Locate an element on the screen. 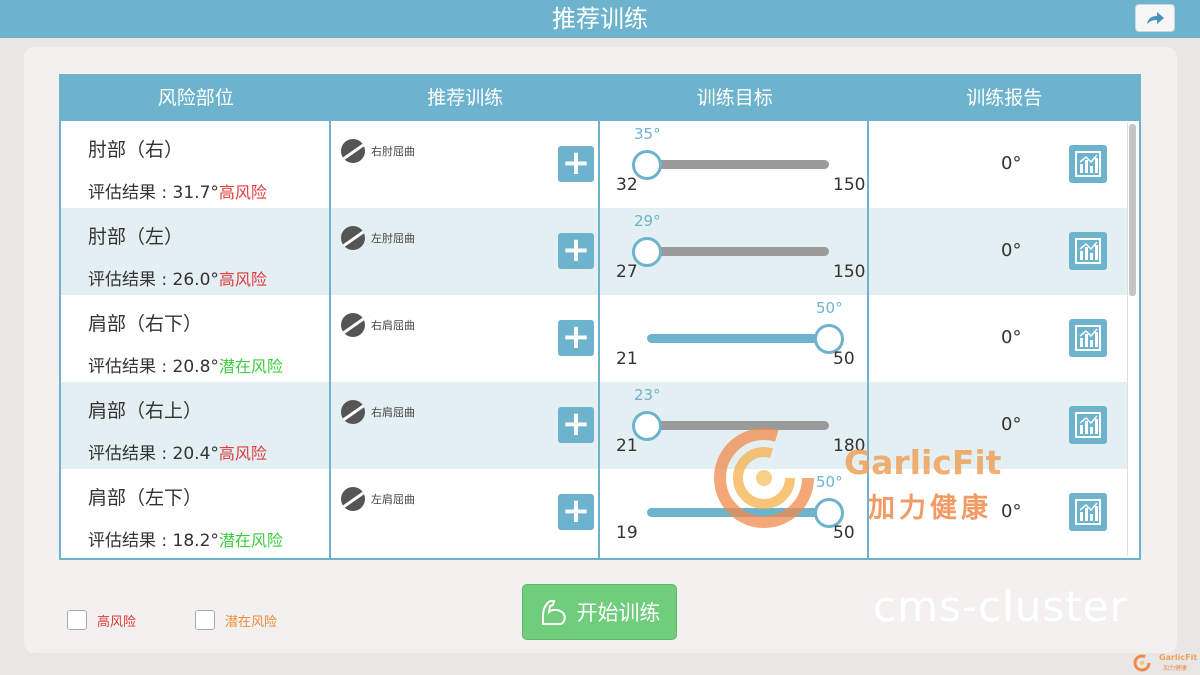  title-bar: 推荐训练 is located at coordinates (600, 19).